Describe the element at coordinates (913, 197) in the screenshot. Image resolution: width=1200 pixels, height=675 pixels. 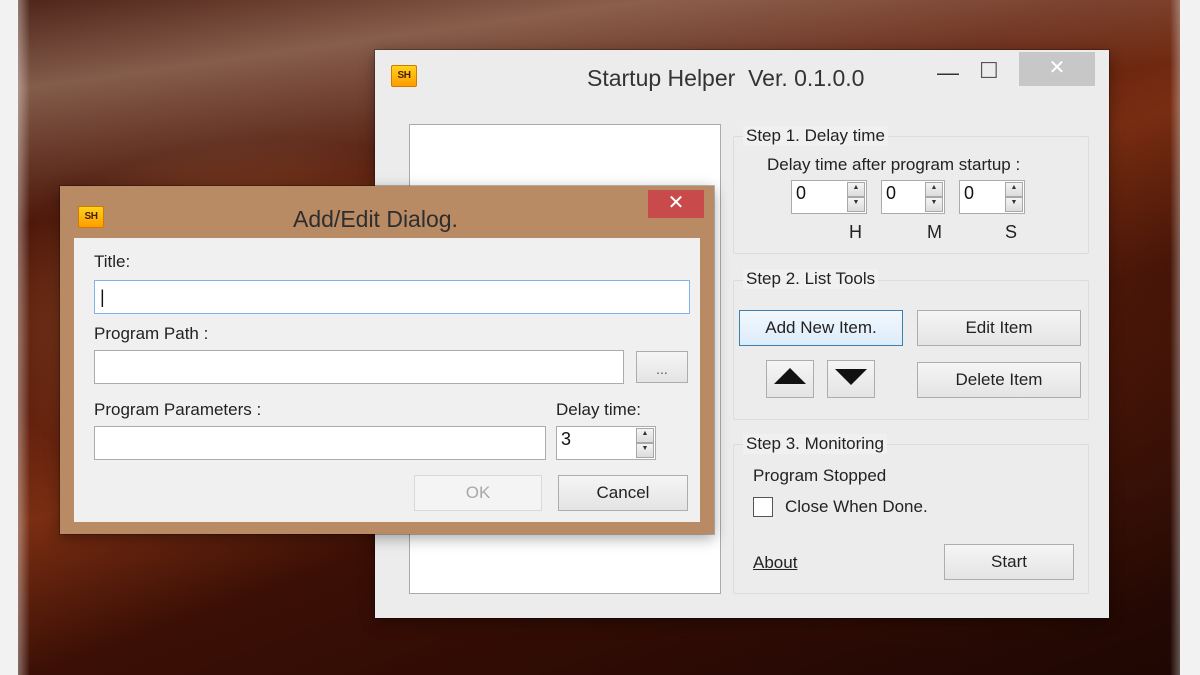
I see `minutes-spinner: 0 ▲ ▼` at that location.